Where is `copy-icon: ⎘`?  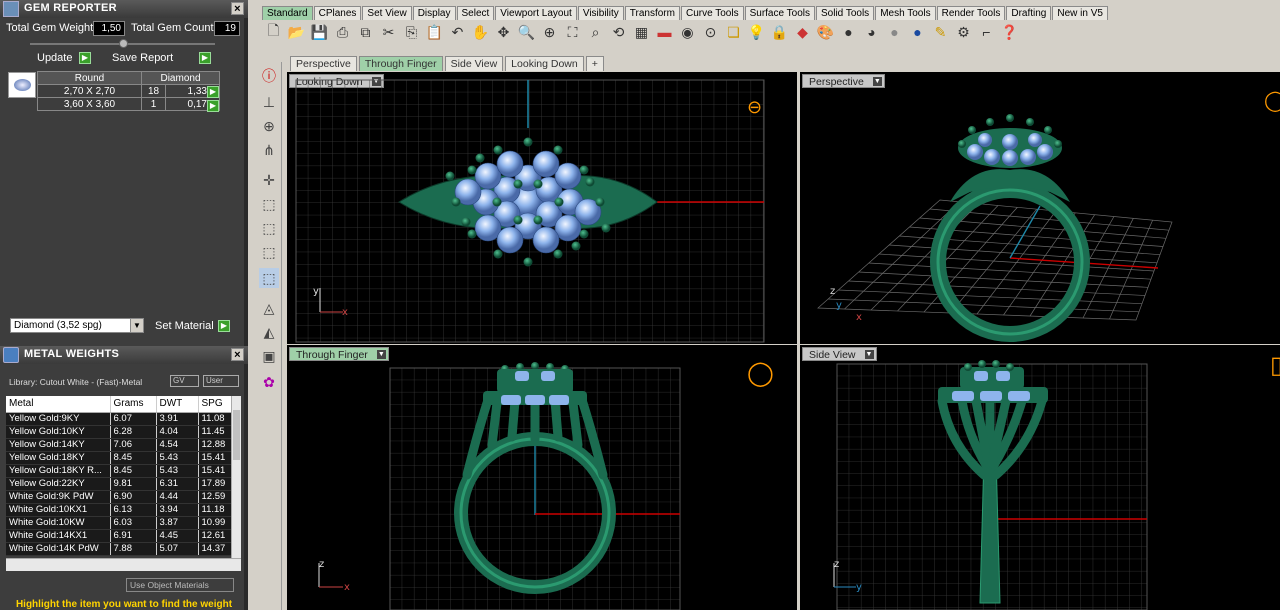
copy-icon: ⎘ is located at coordinates (411, 32).